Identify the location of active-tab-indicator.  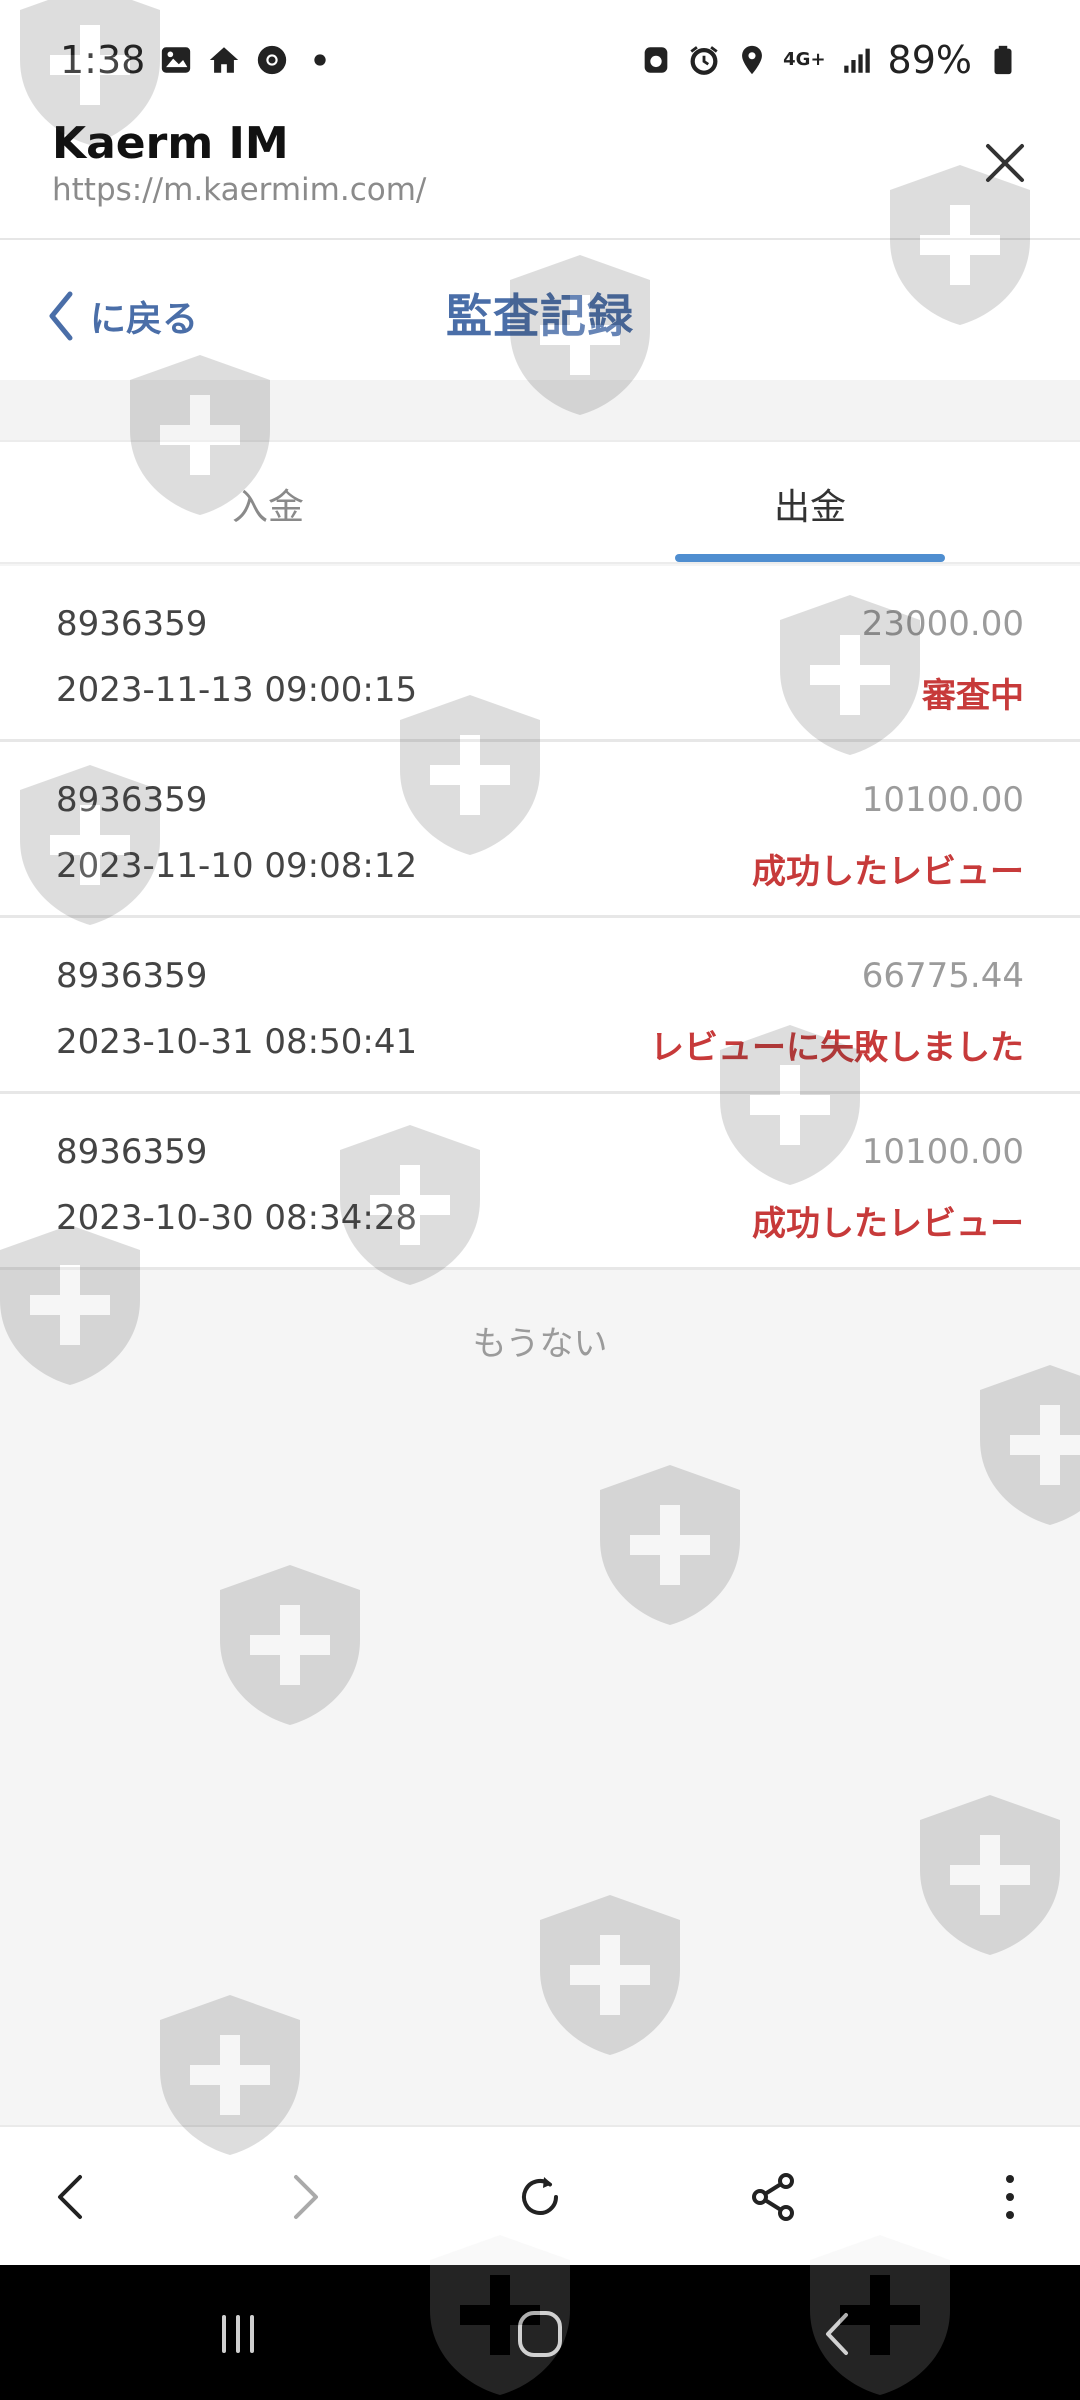
(810, 558).